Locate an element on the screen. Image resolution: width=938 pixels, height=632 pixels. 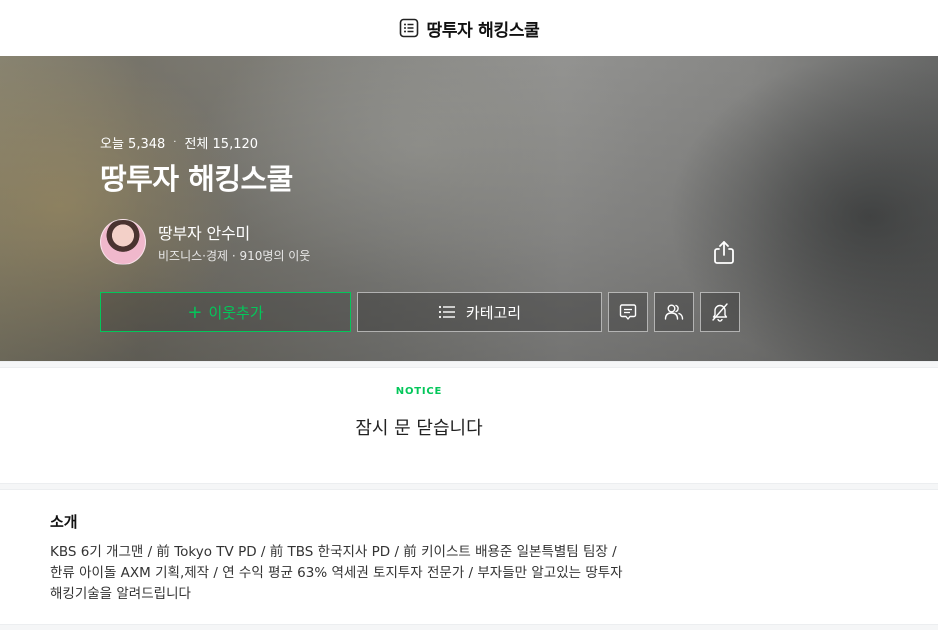
notification-off-button is located at coordinates (720, 312).